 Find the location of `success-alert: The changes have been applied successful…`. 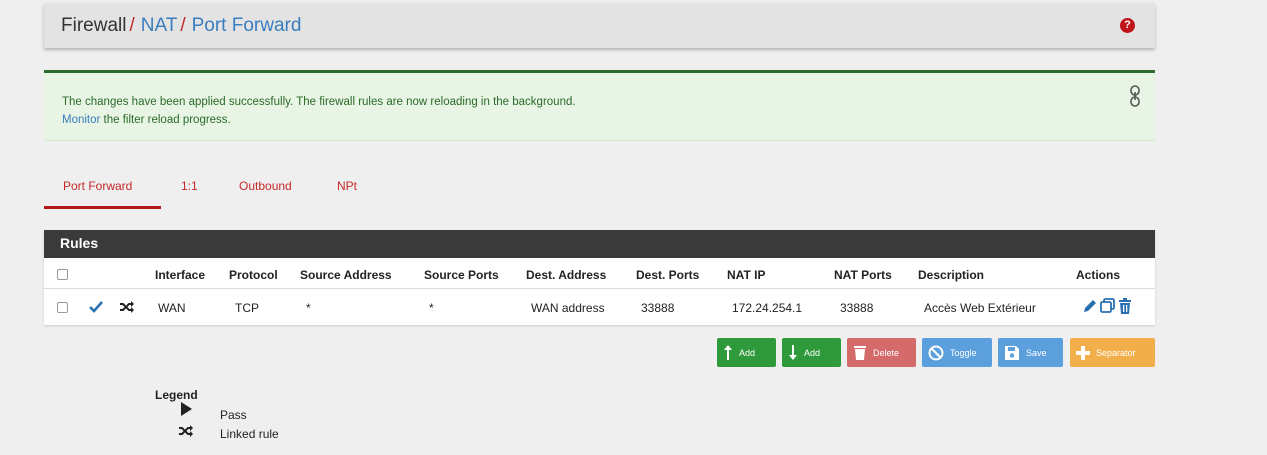

success-alert: The changes have been applied successful… is located at coordinates (599, 105).